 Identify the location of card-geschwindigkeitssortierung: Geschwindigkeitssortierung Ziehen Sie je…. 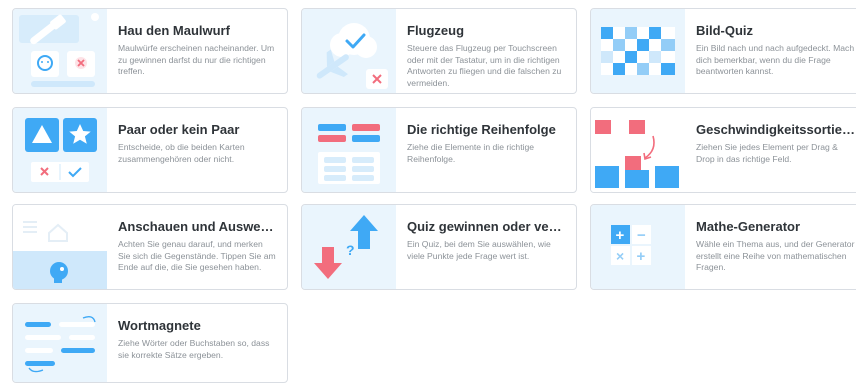
(723, 150).